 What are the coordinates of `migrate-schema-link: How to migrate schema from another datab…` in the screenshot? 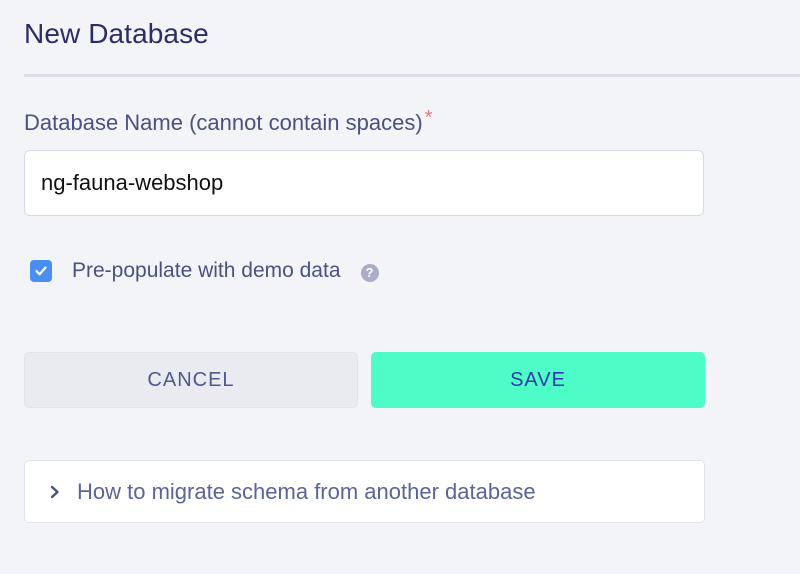 It's located at (306, 492).